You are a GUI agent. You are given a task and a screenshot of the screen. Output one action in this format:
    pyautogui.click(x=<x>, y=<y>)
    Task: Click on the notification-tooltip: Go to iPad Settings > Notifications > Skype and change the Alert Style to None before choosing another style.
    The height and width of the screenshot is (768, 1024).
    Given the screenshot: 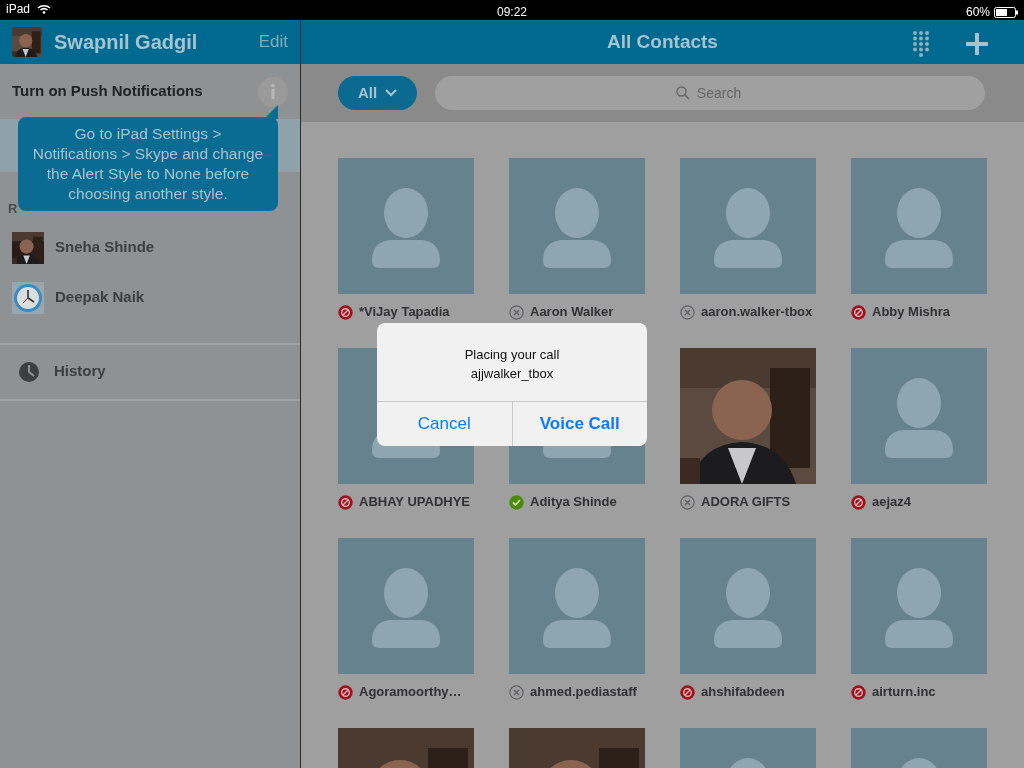 What is the action you would take?
    pyautogui.click(x=148, y=164)
    